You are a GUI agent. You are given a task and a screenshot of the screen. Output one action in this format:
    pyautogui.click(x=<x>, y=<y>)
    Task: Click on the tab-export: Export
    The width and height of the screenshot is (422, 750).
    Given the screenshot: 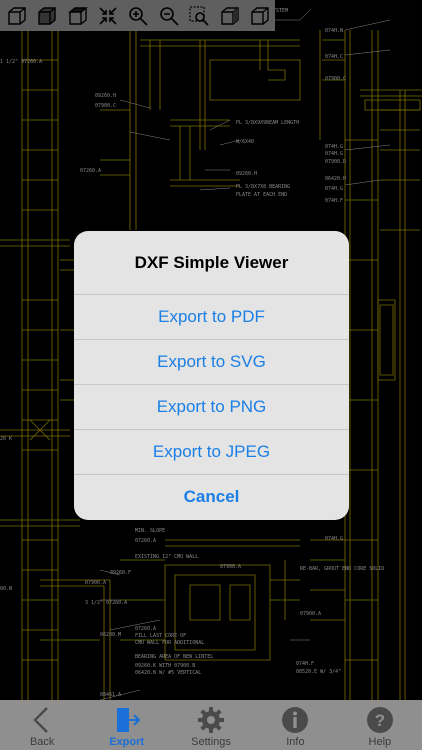 What is the action you would take?
    pyautogui.click(x=126, y=725)
    